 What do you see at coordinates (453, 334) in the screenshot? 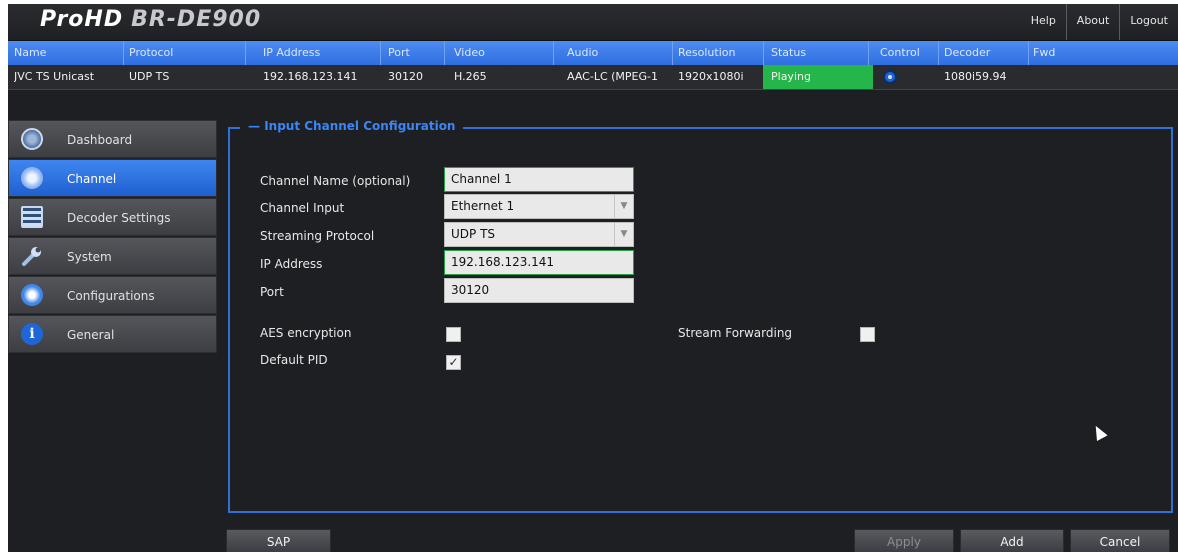
I see `aes-encryption-checkbox` at bounding box center [453, 334].